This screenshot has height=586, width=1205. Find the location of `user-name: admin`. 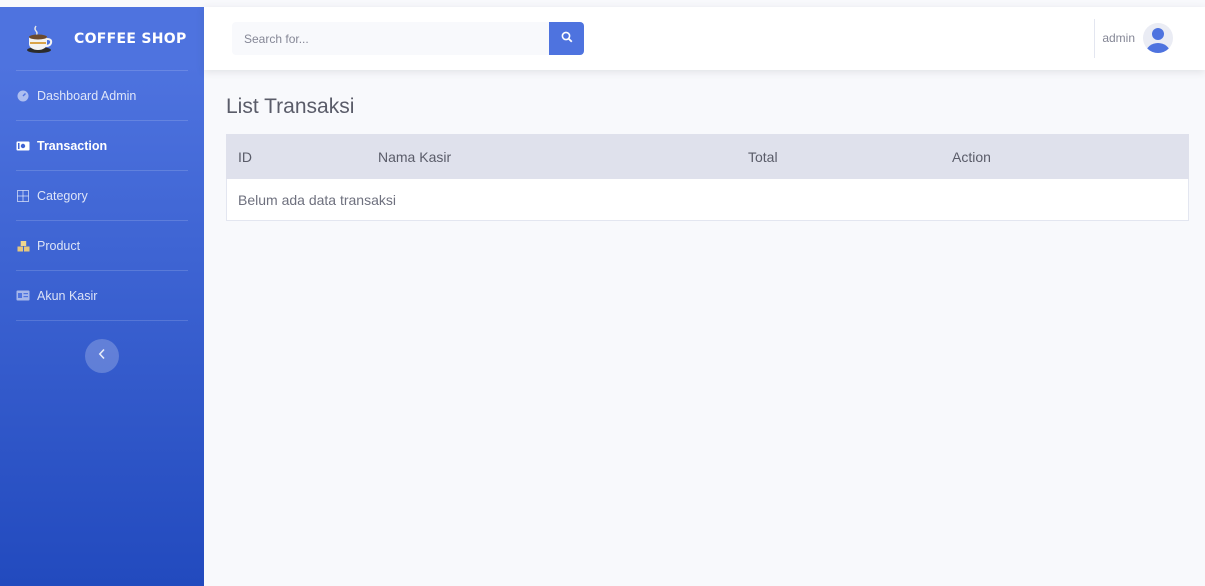

user-name: admin is located at coordinates (1118, 38).